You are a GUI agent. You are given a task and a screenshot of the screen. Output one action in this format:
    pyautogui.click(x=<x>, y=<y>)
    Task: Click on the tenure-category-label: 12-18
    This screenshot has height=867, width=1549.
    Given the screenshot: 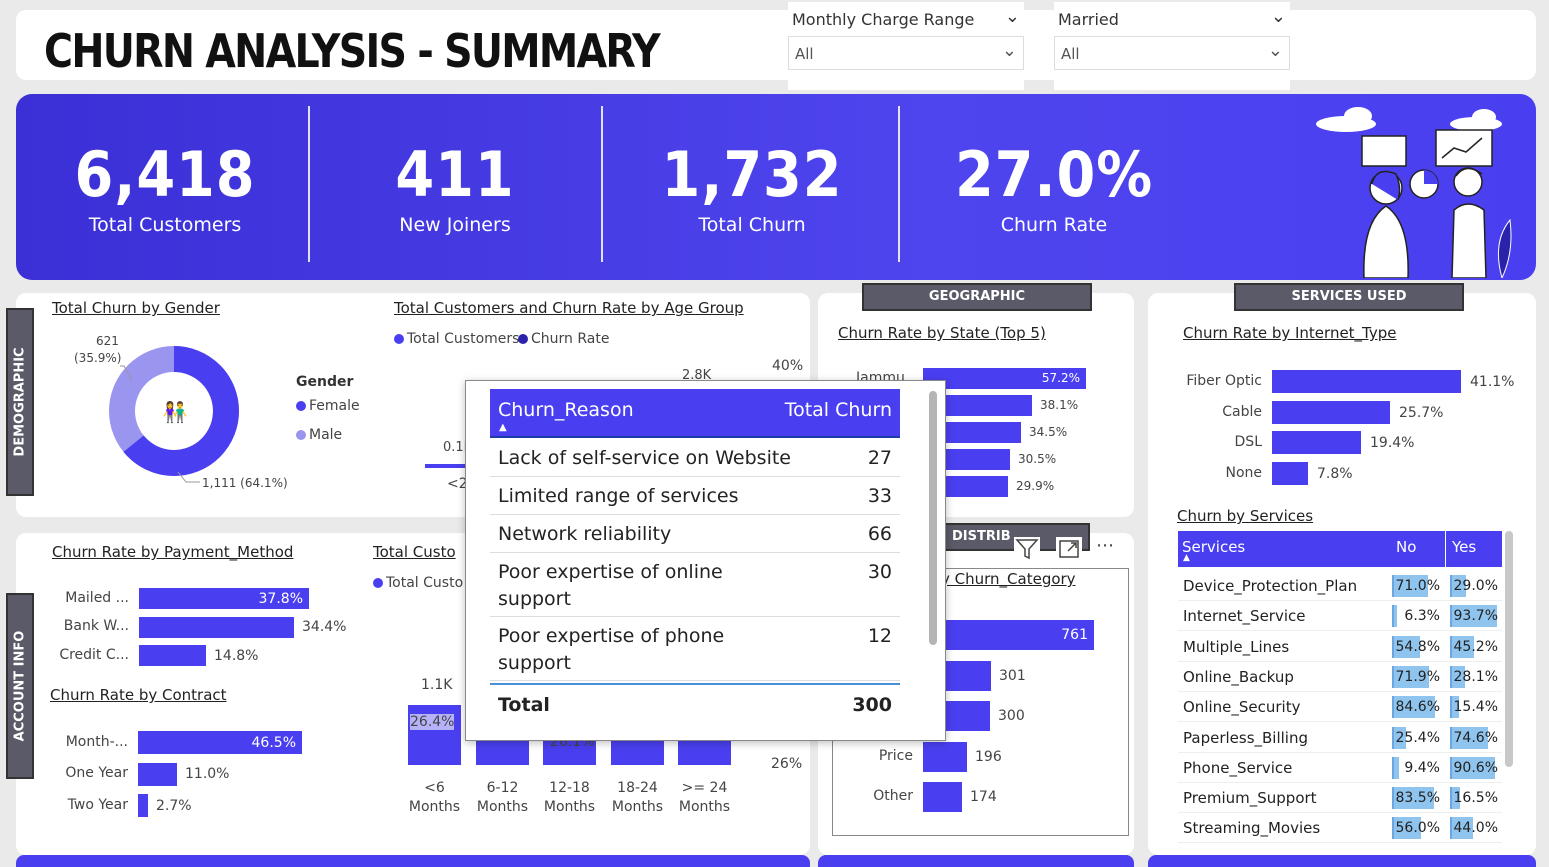 What is the action you would take?
    pyautogui.click(x=569, y=788)
    